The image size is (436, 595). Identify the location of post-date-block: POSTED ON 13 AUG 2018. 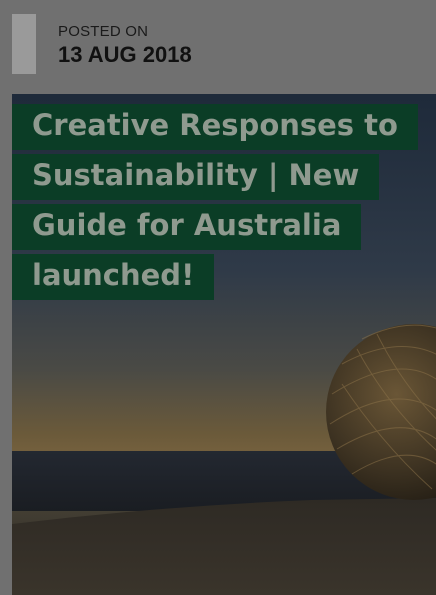
(102, 44).